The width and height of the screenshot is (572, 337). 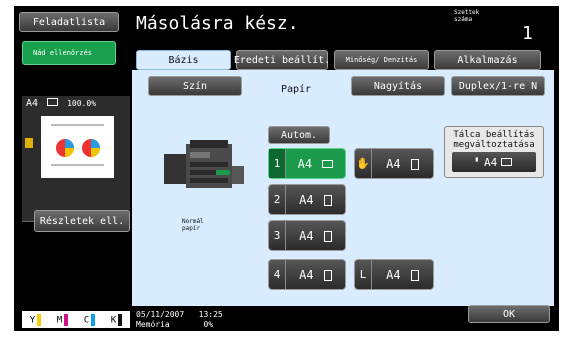 I want to click on status-panel: A4 100.0%, so click(x=76, y=159).